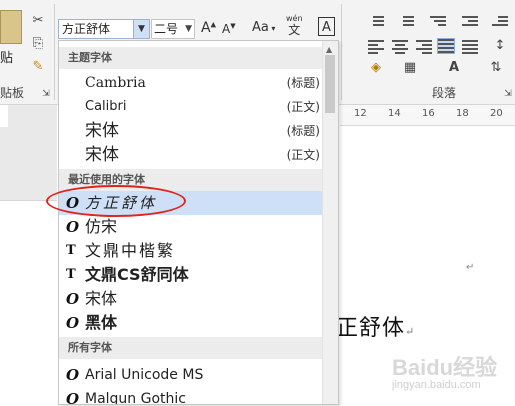  Describe the element at coordinates (360, 113) in the screenshot. I see `ruler-tick: 12` at that location.